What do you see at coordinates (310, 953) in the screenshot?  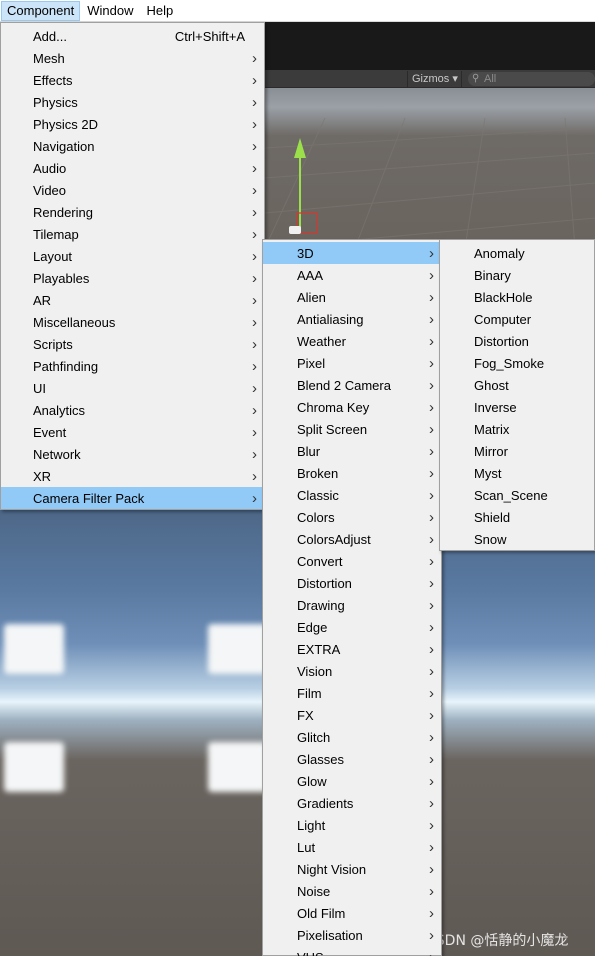 I see `submenu-item-label: VHS` at bounding box center [310, 953].